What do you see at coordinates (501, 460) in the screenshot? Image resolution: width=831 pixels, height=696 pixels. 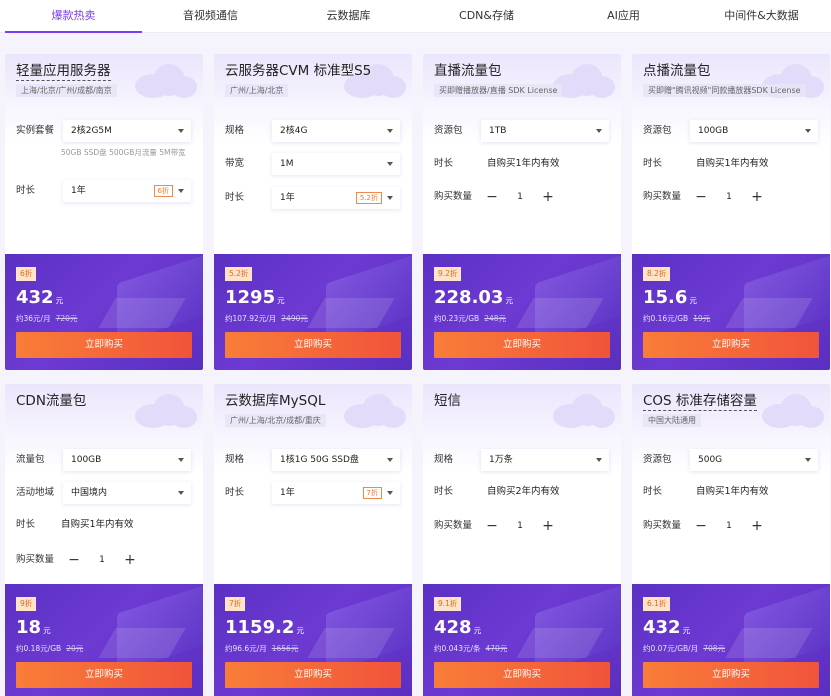 I see `spec-value: 1万条` at bounding box center [501, 460].